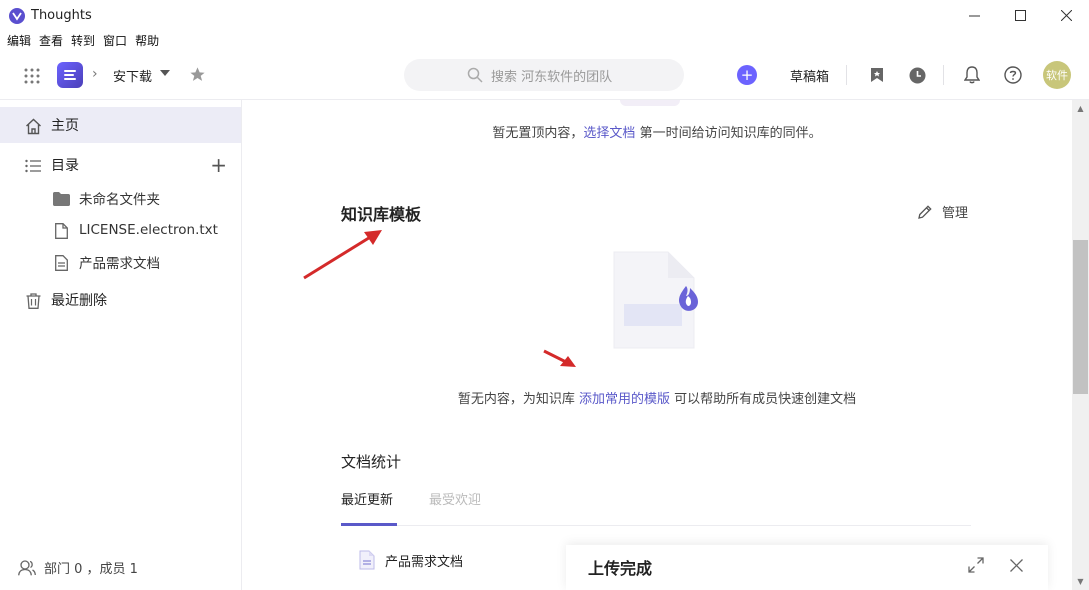  What do you see at coordinates (955, 213) in the screenshot?
I see `manage-label: 管理` at bounding box center [955, 213].